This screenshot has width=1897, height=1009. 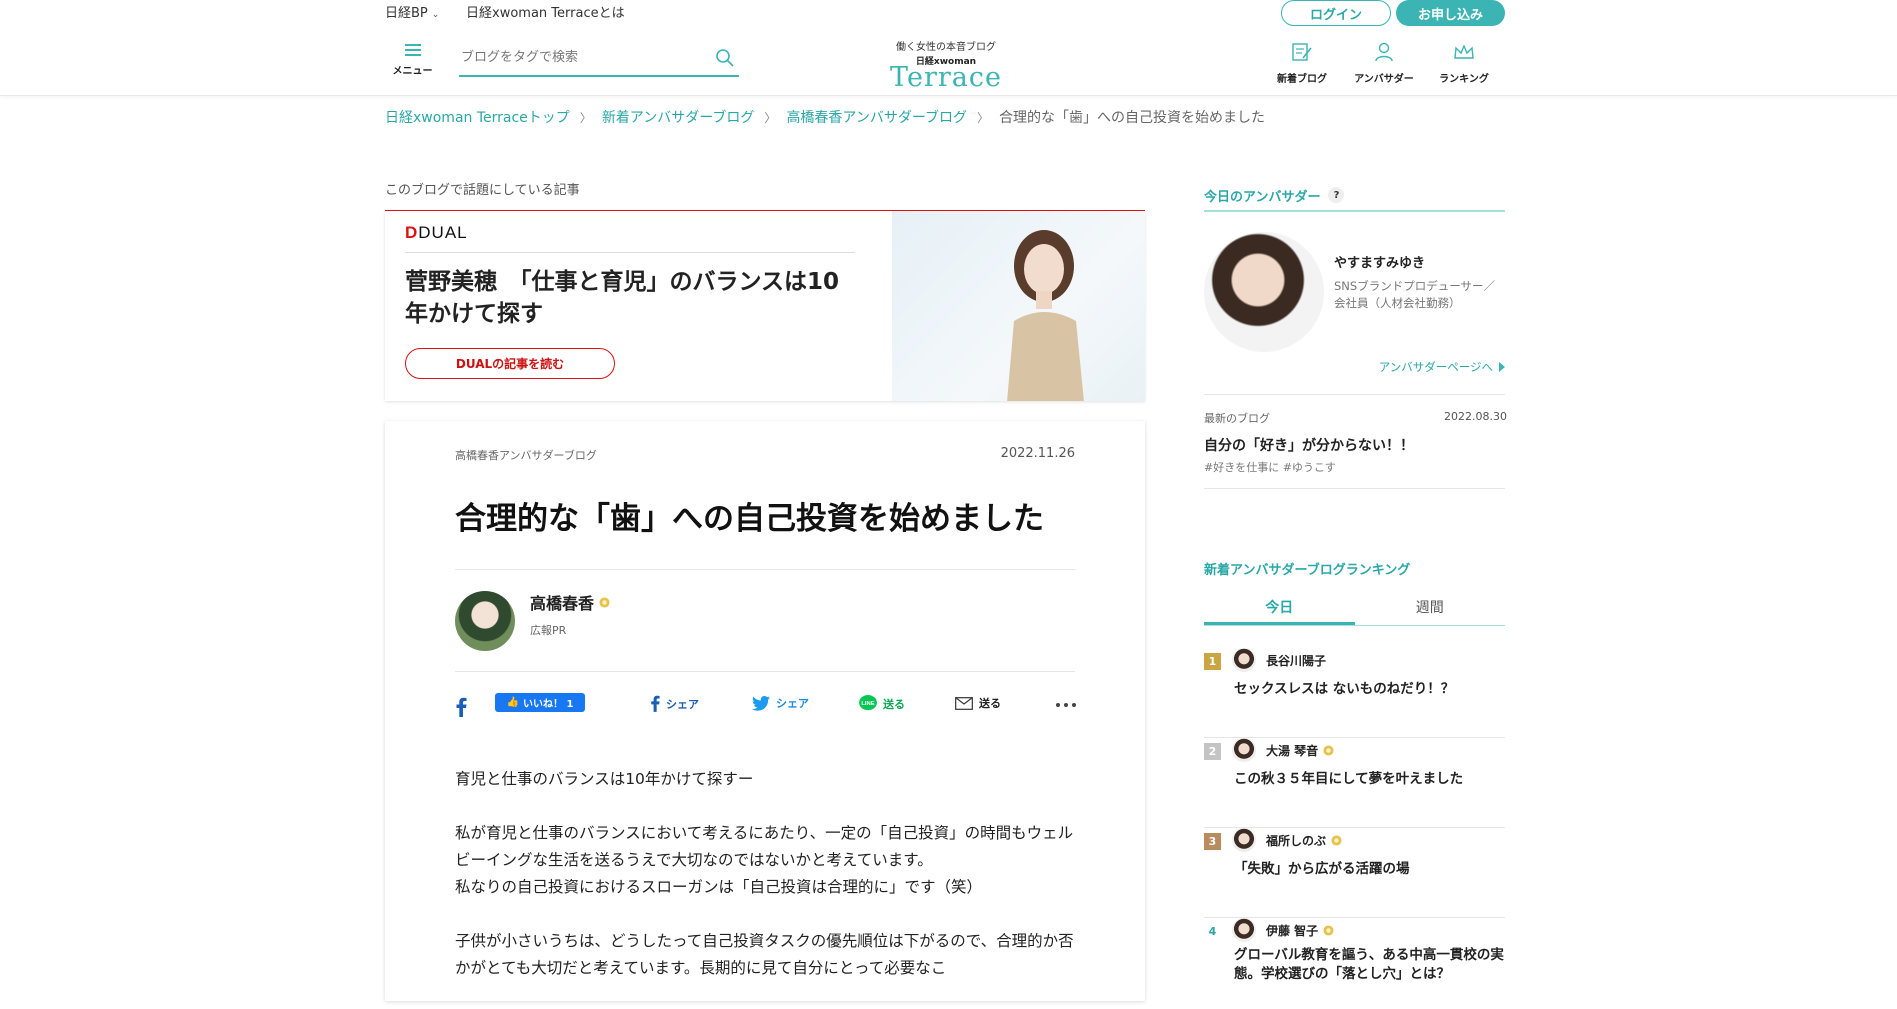 What do you see at coordinates (1384, 63) in the screenshot?
I see `nav-ambassador: アンバサダー` at bounding box center [1384, 63].